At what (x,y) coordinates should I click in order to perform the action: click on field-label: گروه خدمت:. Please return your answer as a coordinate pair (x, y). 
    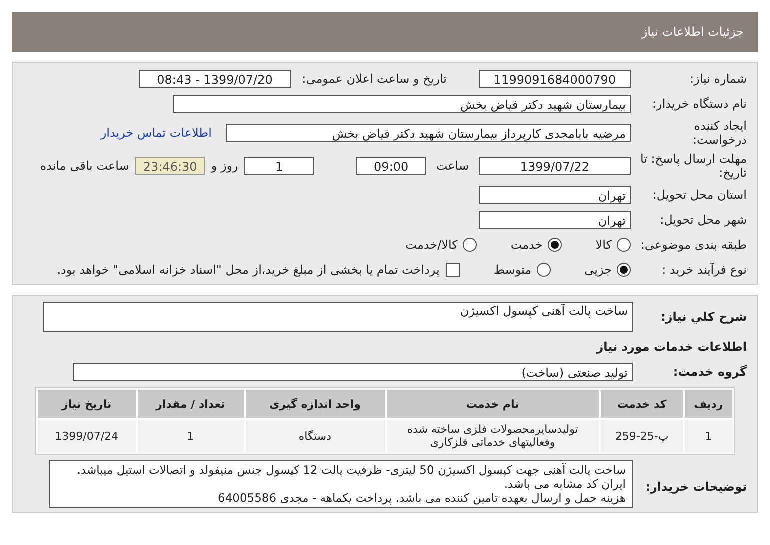
    Looking at the image, I should click on (709, 372).